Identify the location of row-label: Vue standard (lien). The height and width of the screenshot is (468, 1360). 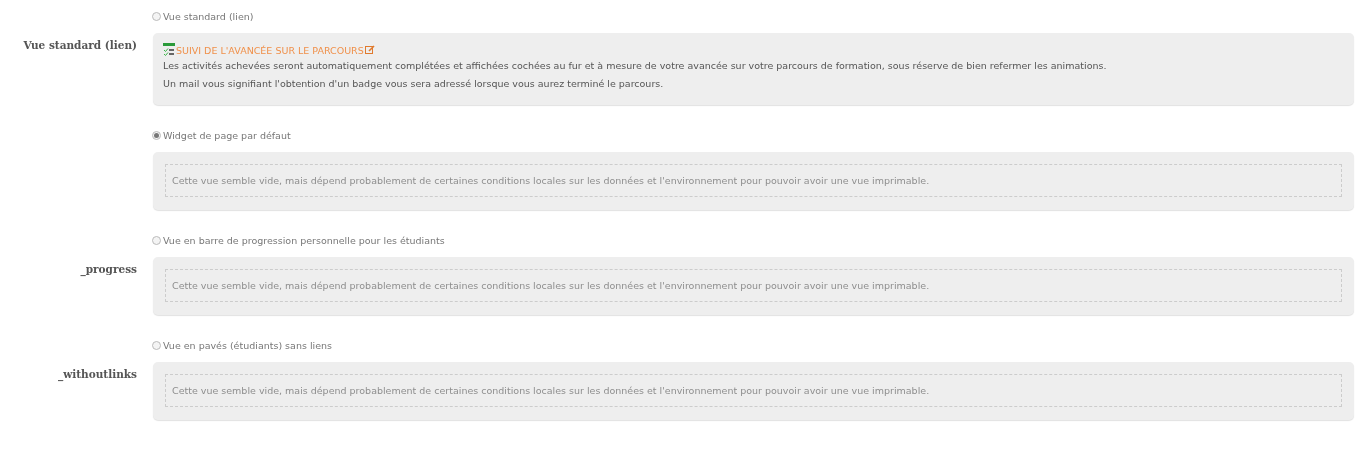
(79, 44).